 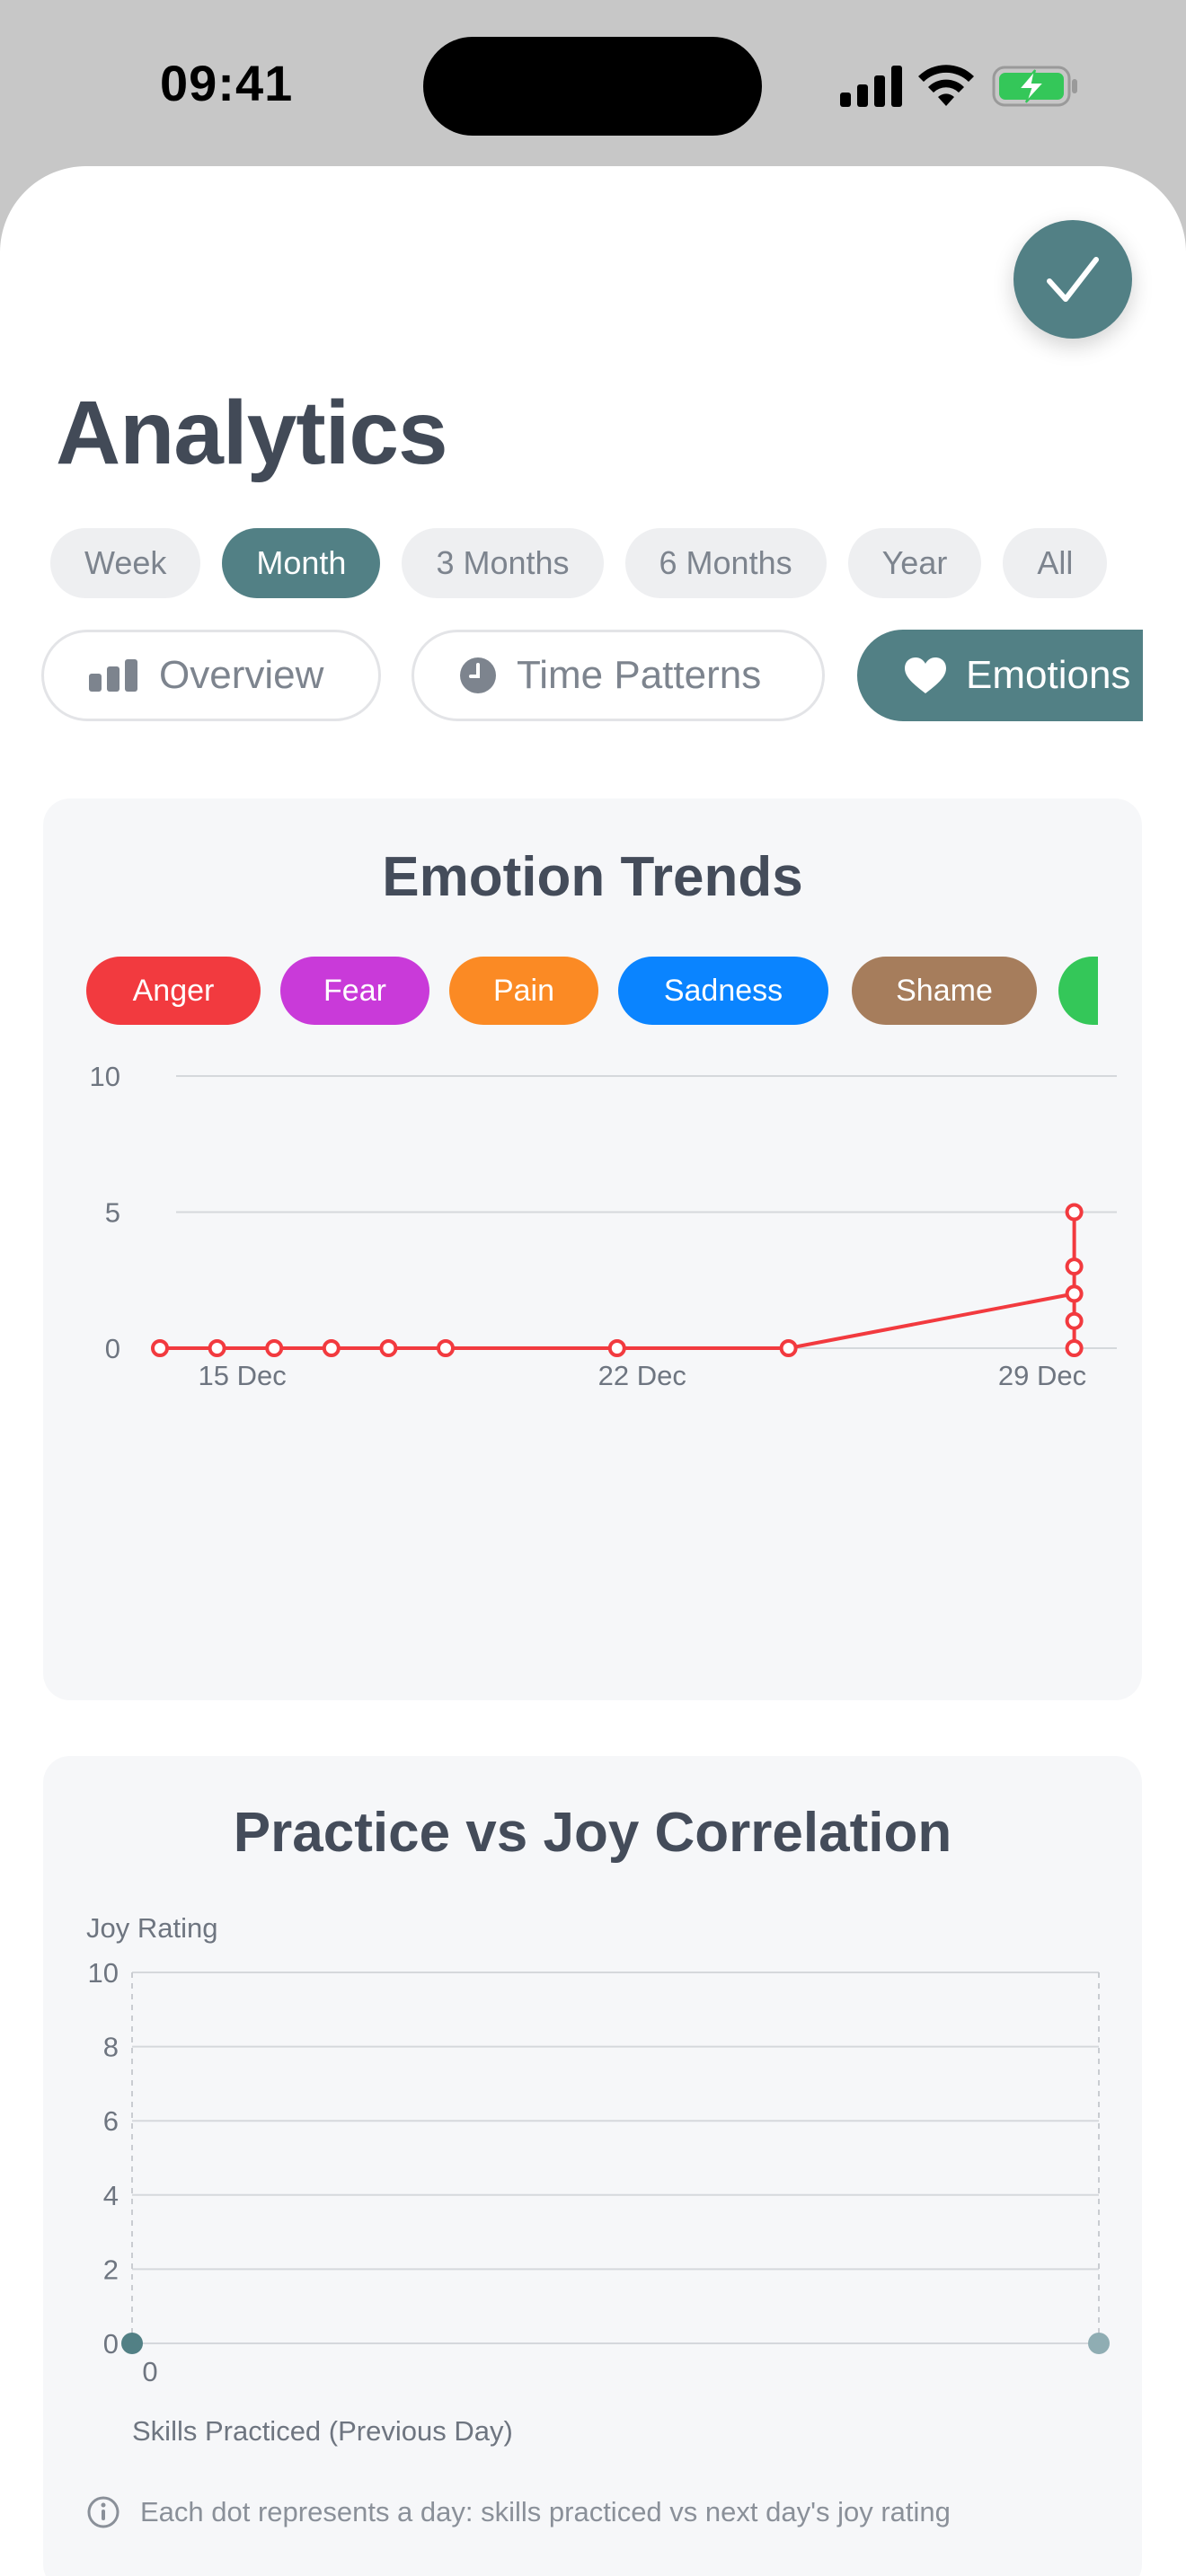 I want to click on y-tick-label: 2, so click(x=111, y=2269).